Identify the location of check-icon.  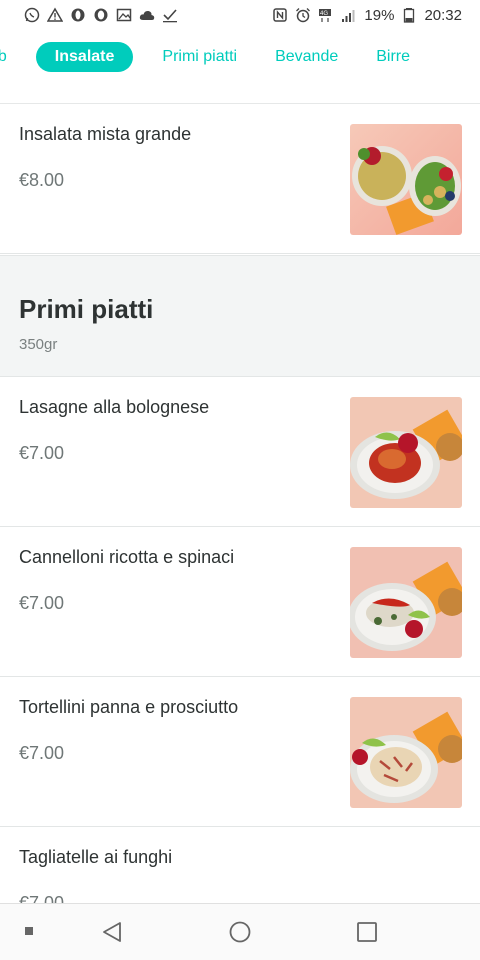
(170, 15).